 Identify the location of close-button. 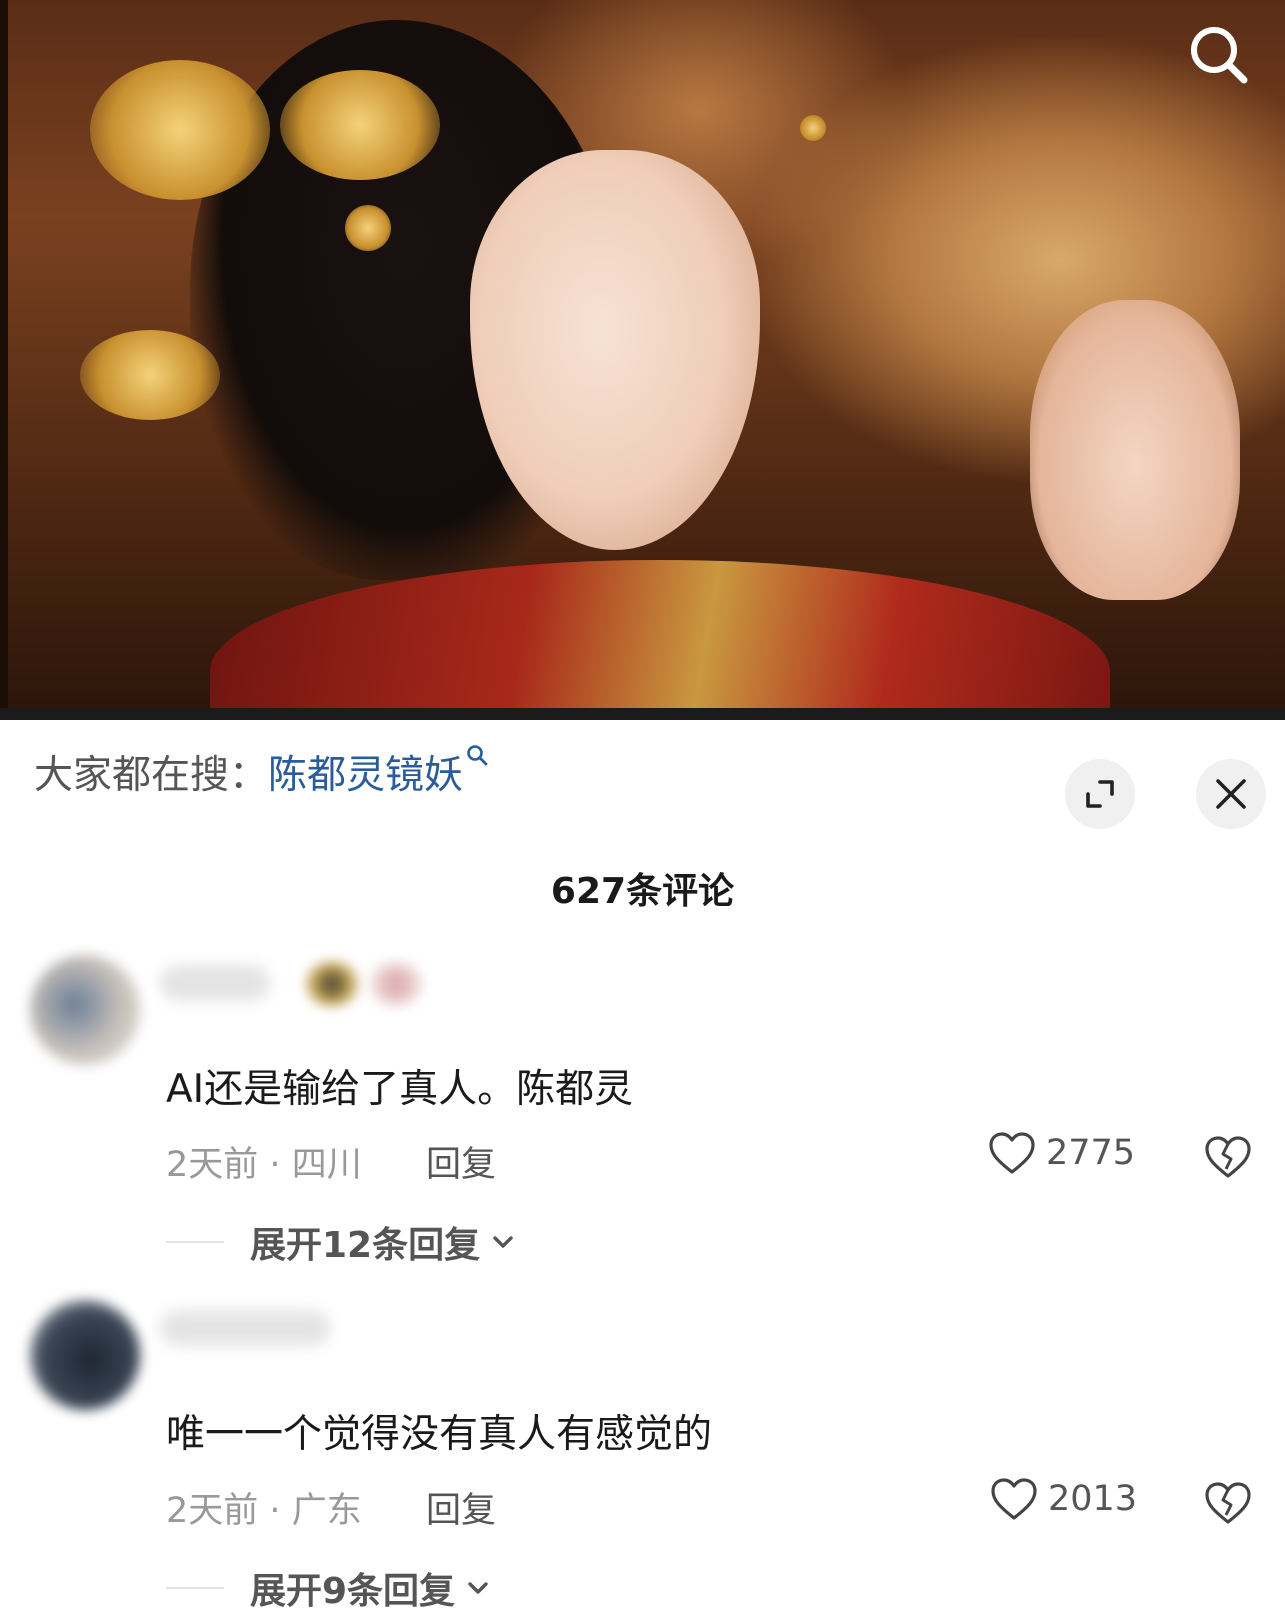
(1231, 794).